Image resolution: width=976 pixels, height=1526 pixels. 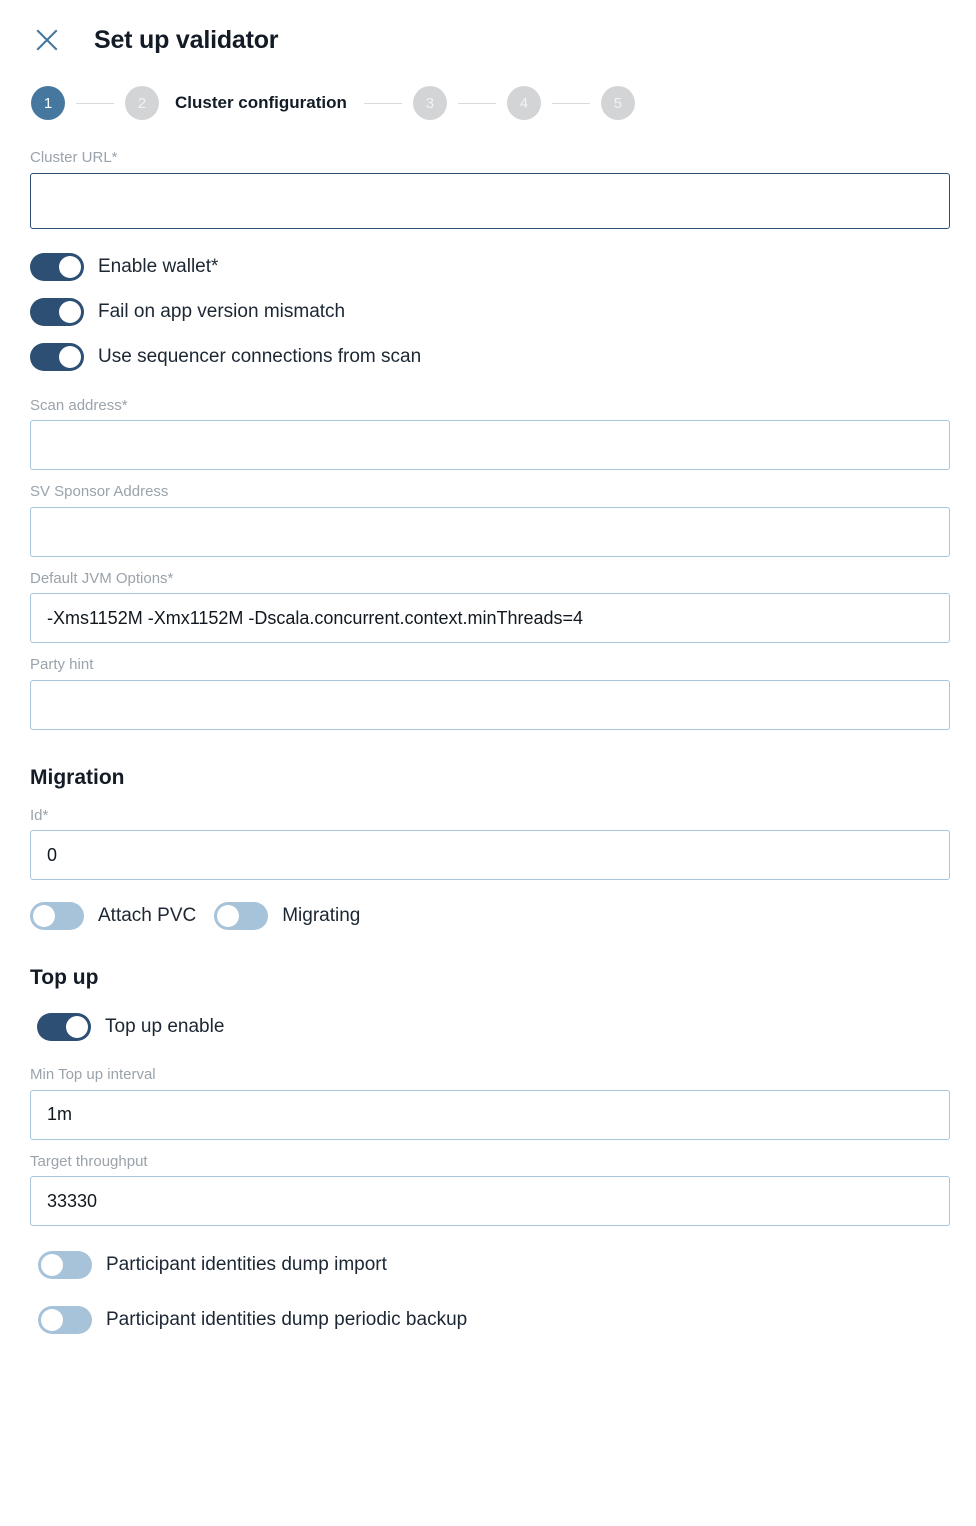 What do you see at coordinates (158, 266) in the screenshot?
I see `enable-wallet-label: Enable wallet*` at bounding box center [158, 266].